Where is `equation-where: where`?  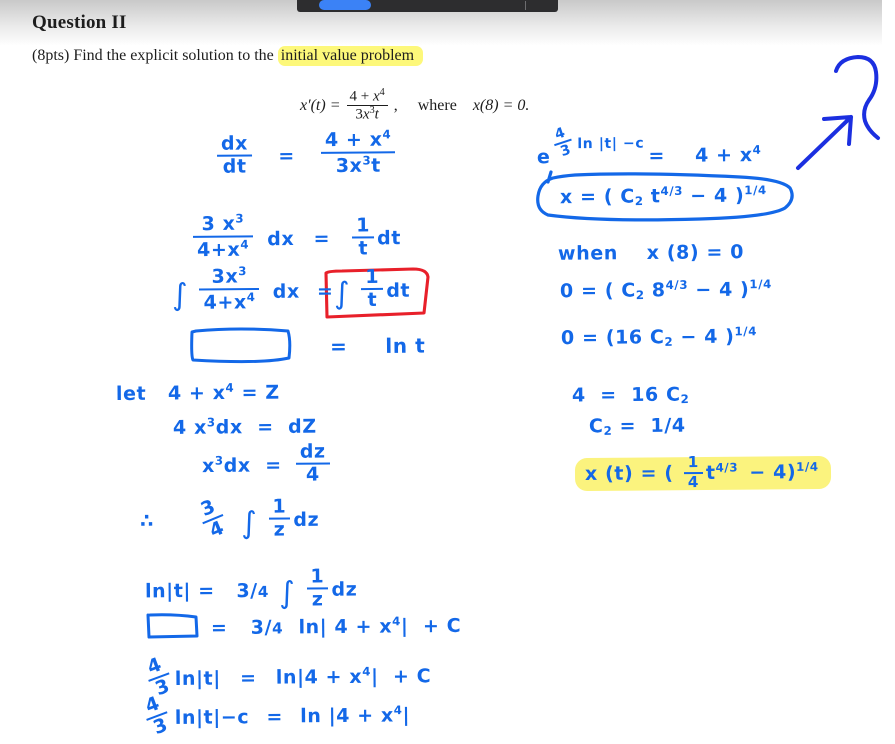 equation-where: where is located at coordinates (437, 106).